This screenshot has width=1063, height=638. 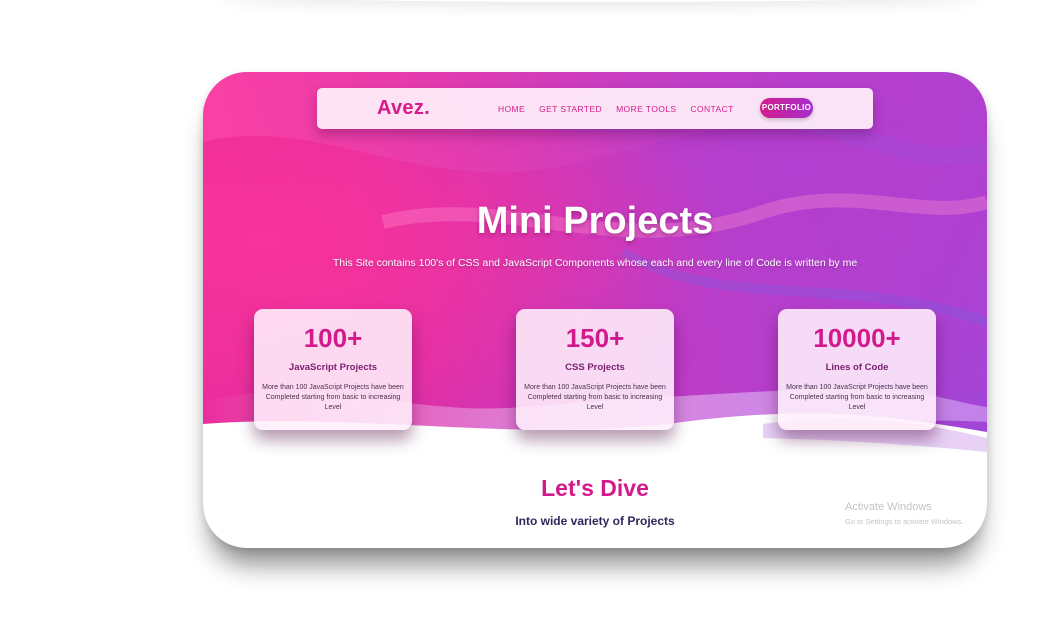 I want to click on top-edge-shadow, so click(x=600, y=1).